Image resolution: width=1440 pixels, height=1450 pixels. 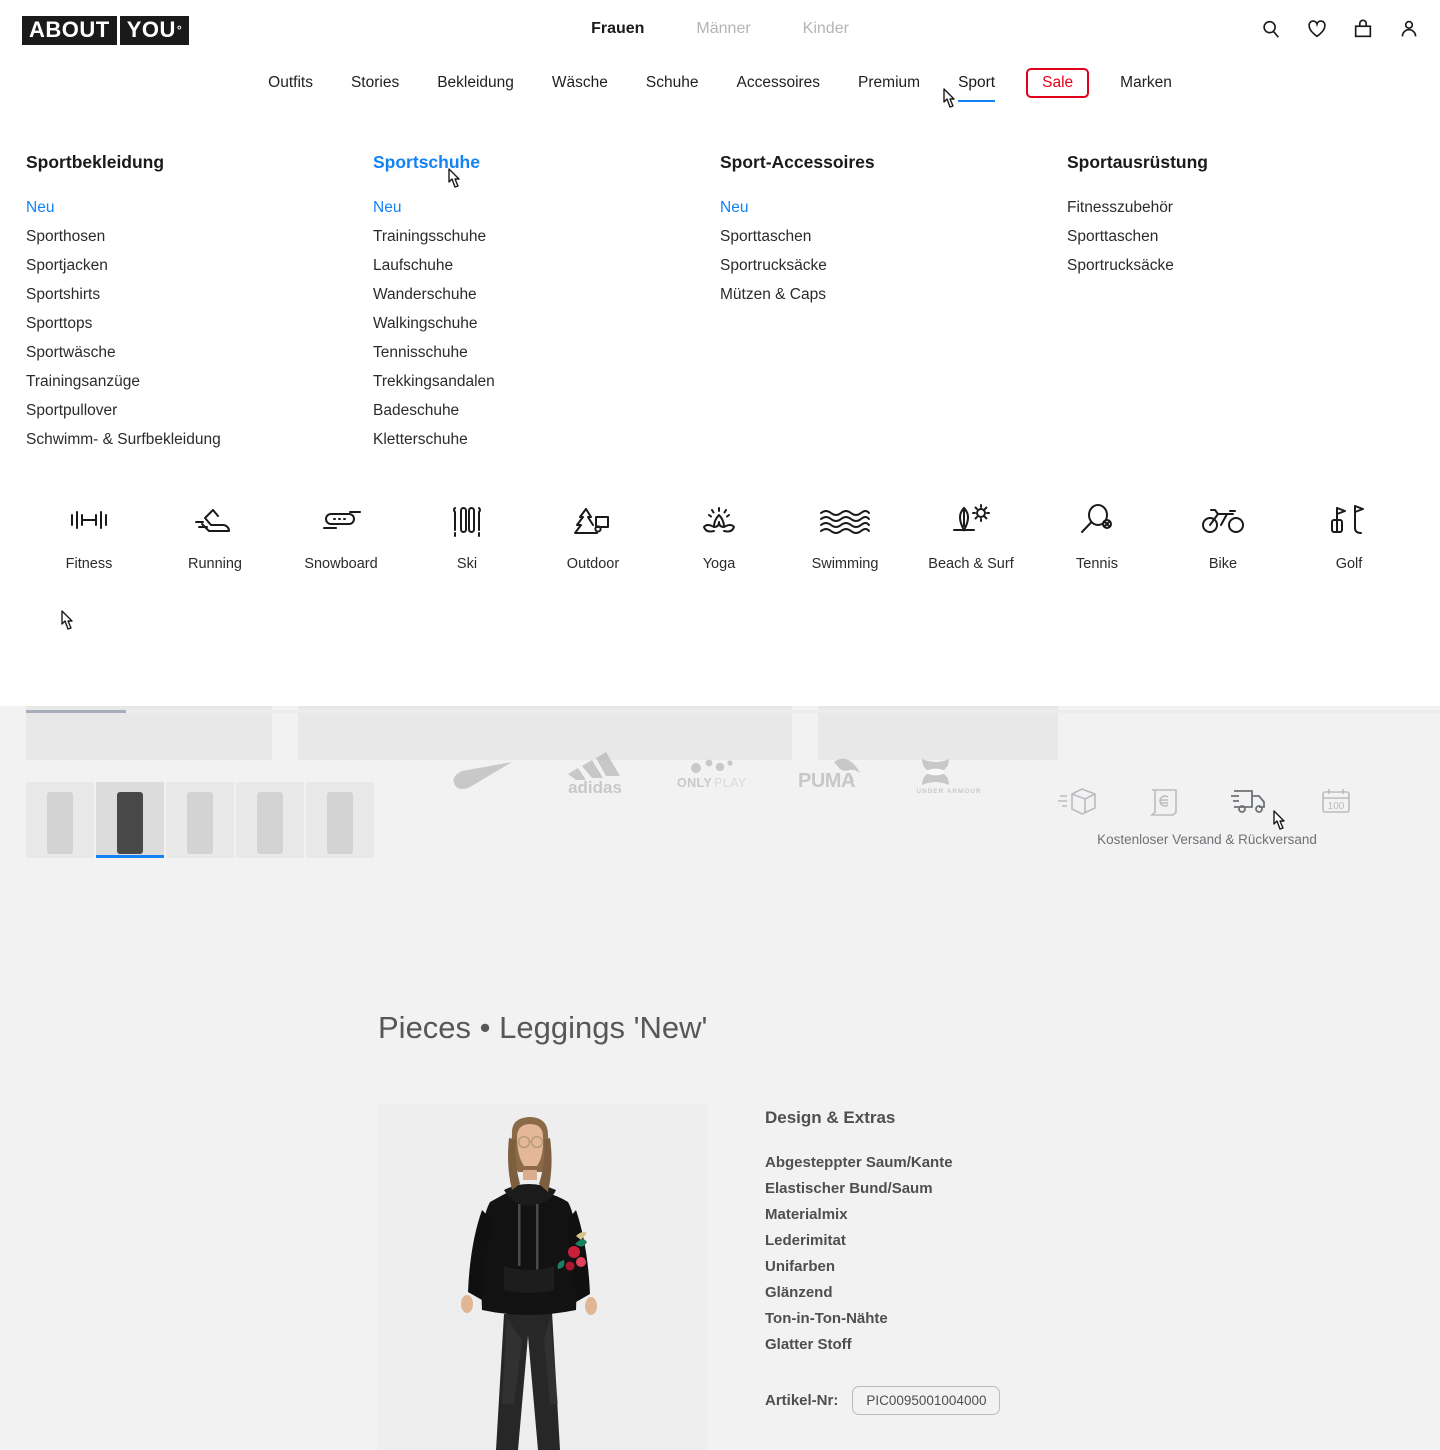 What do you see at coordinates (1349, 533) in the screenshot?
I see `category-golf: Golf` at bounding box center [1349, 533].